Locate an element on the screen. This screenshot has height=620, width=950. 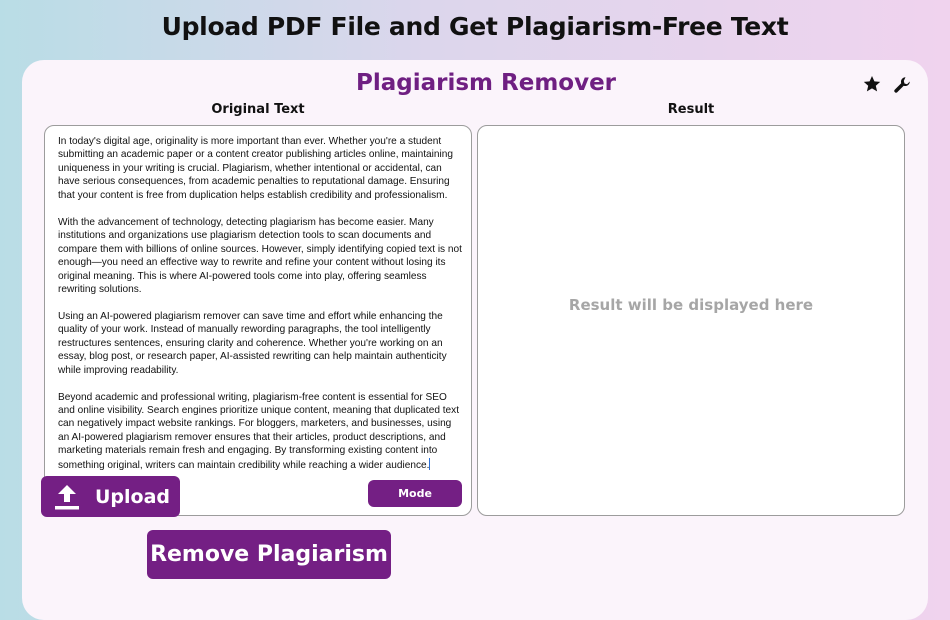
upload-icon is located at coordinates (67, 496).